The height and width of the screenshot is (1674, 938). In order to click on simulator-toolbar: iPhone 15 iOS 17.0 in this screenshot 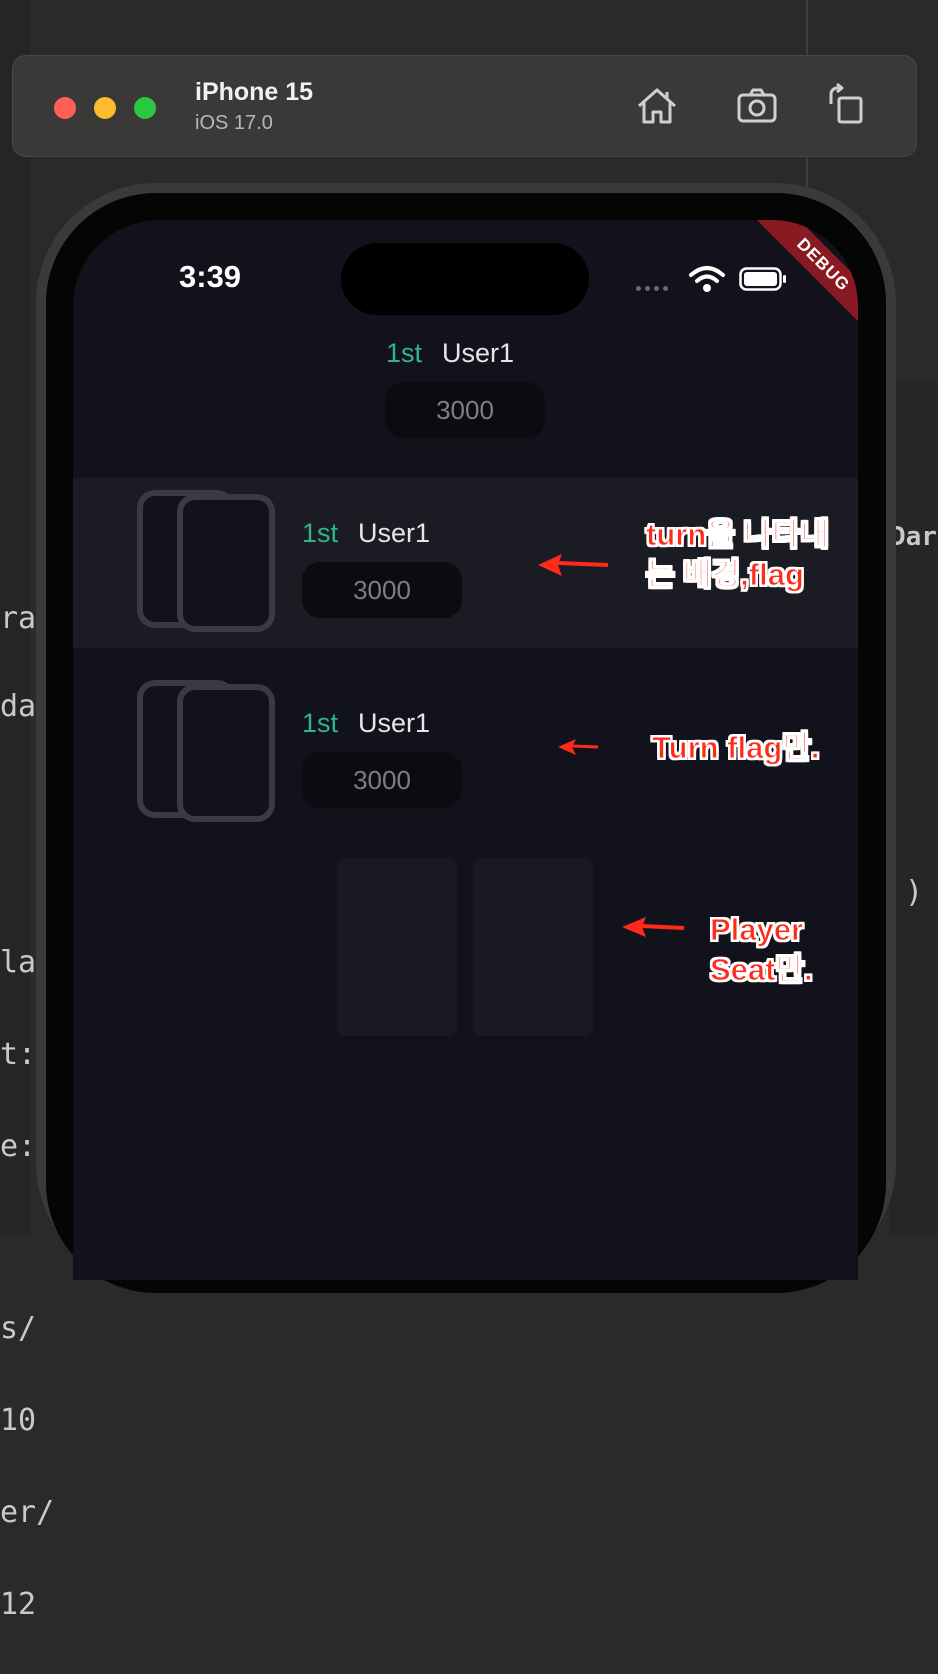, I will do `click(464, 106)`.